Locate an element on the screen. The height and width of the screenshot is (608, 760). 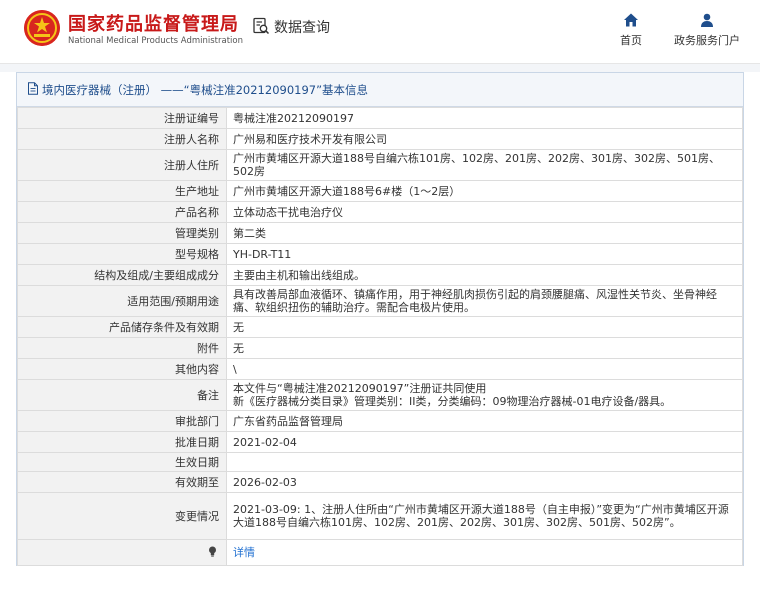
table-row: 型号规格 YH-DR-T11 is located at coordinates (380, 254).